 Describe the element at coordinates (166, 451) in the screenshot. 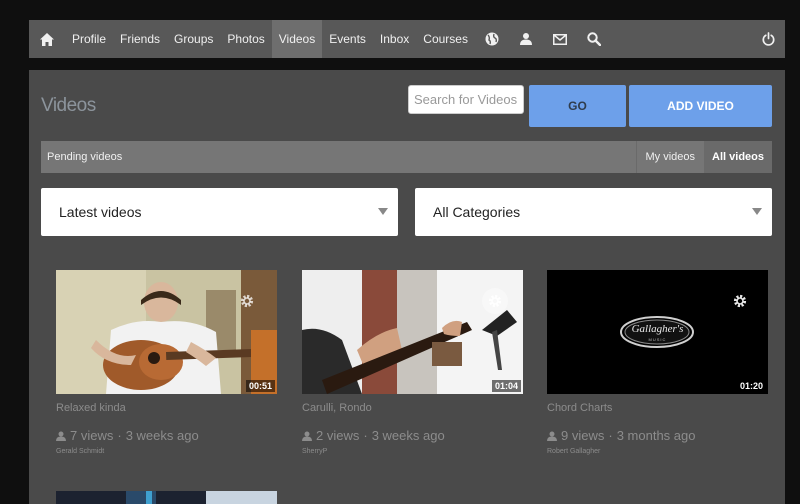

I see `video-author: Gerald Schmidt` at that location.